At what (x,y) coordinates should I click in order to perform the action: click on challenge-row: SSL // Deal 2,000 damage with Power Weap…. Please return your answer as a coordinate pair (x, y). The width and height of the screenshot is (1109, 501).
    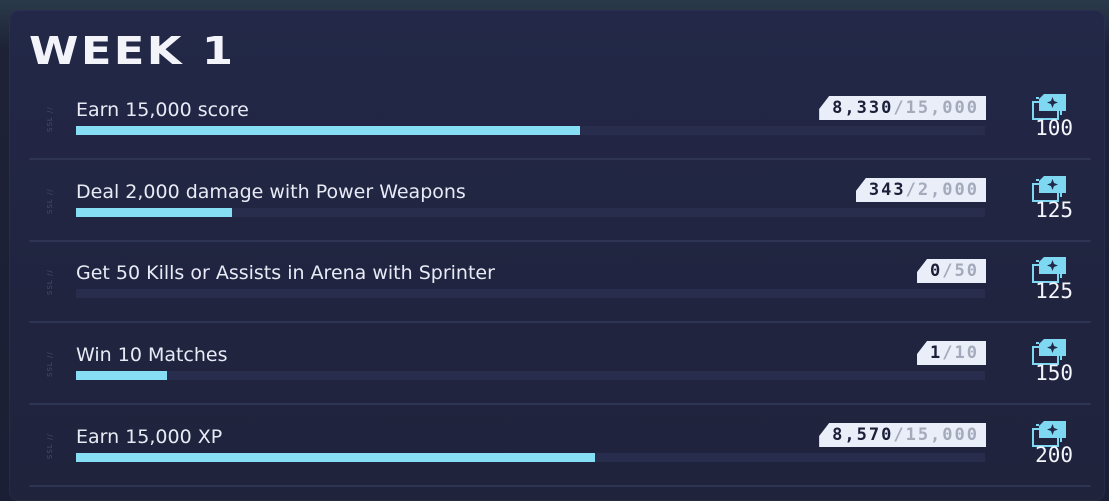
    Looking at the image, I should click on (560, 209).